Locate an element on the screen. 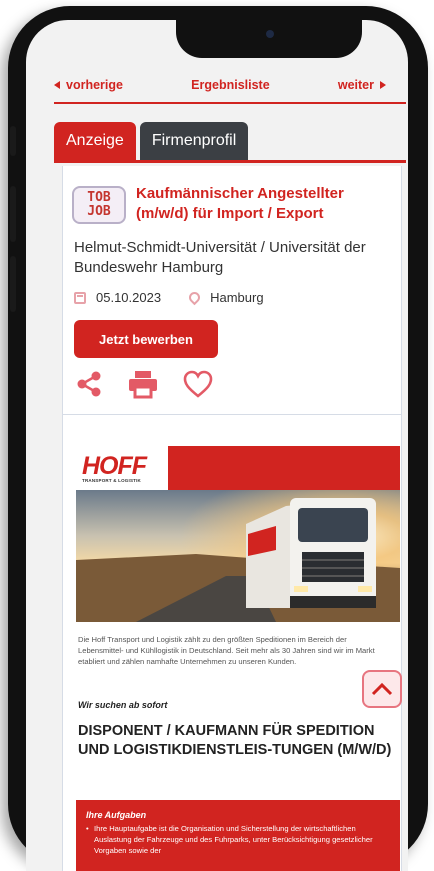 This screenshot has width=434, height=871. chevron-up-icon is located at coordinates (382, 689).